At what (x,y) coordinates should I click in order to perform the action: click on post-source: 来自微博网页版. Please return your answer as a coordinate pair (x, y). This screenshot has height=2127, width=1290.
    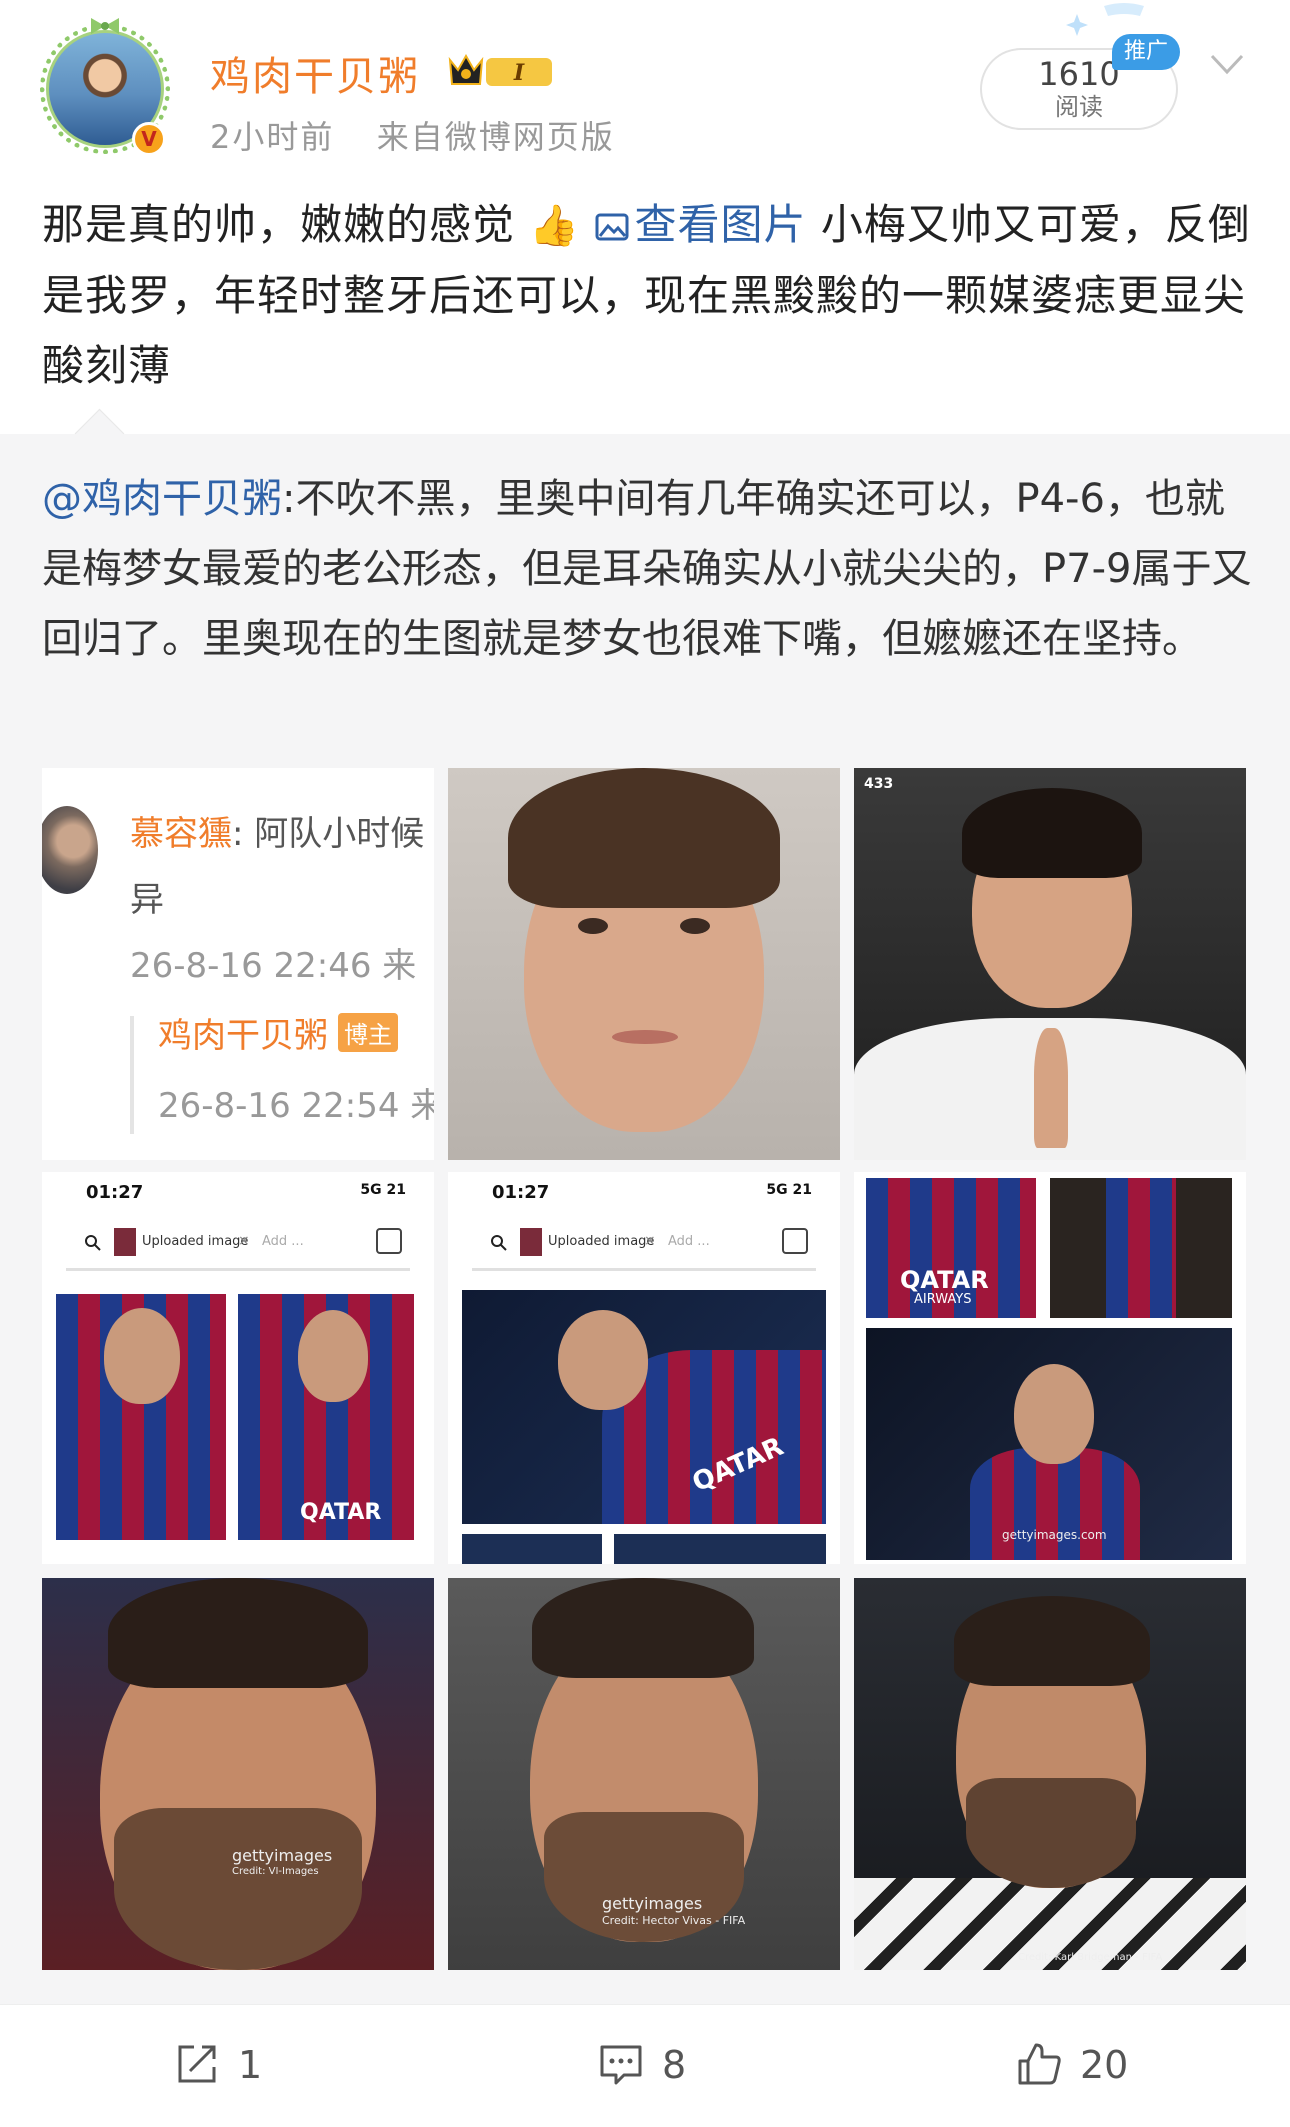
    Looking at the image, I should click on (496, 137).